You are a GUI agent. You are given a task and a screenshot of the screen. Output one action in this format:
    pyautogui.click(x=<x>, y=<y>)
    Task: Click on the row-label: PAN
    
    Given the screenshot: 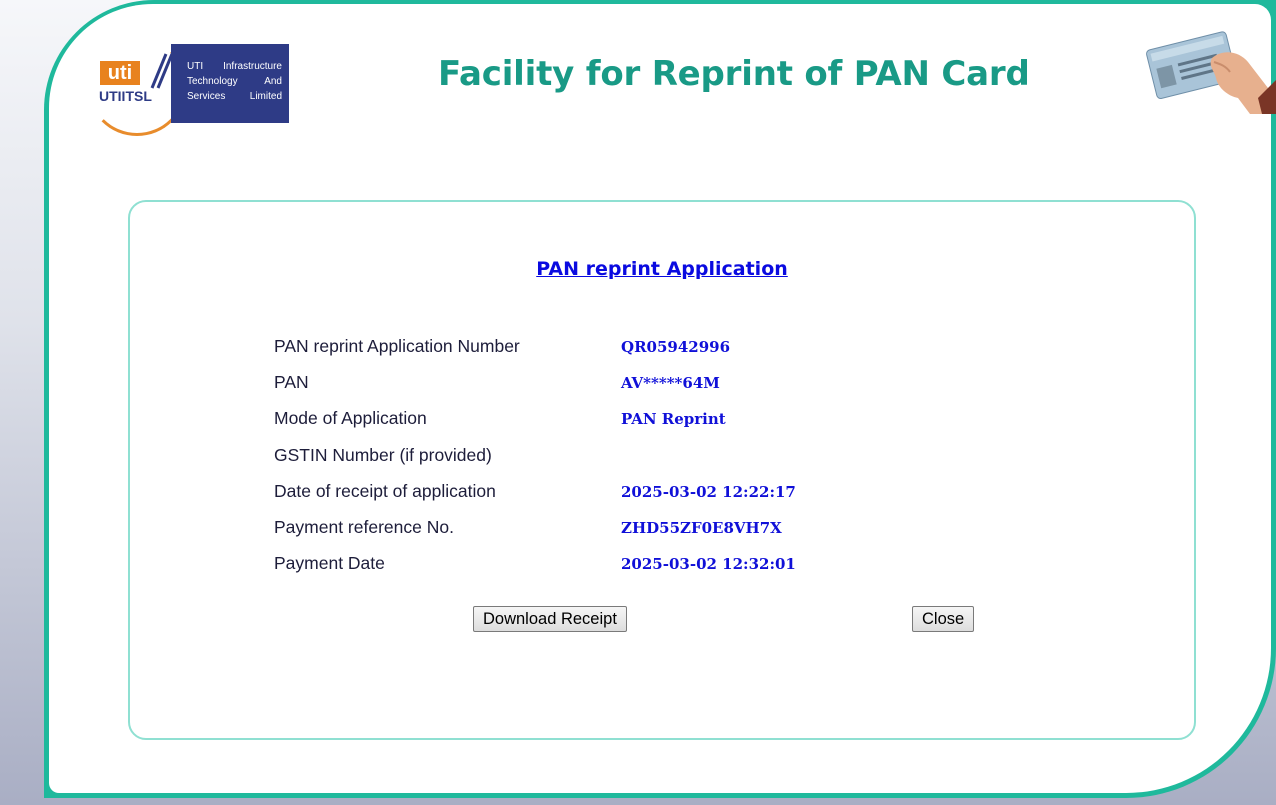 What is the action you would take?
    pyautogui.click(x=291, y=382)
    